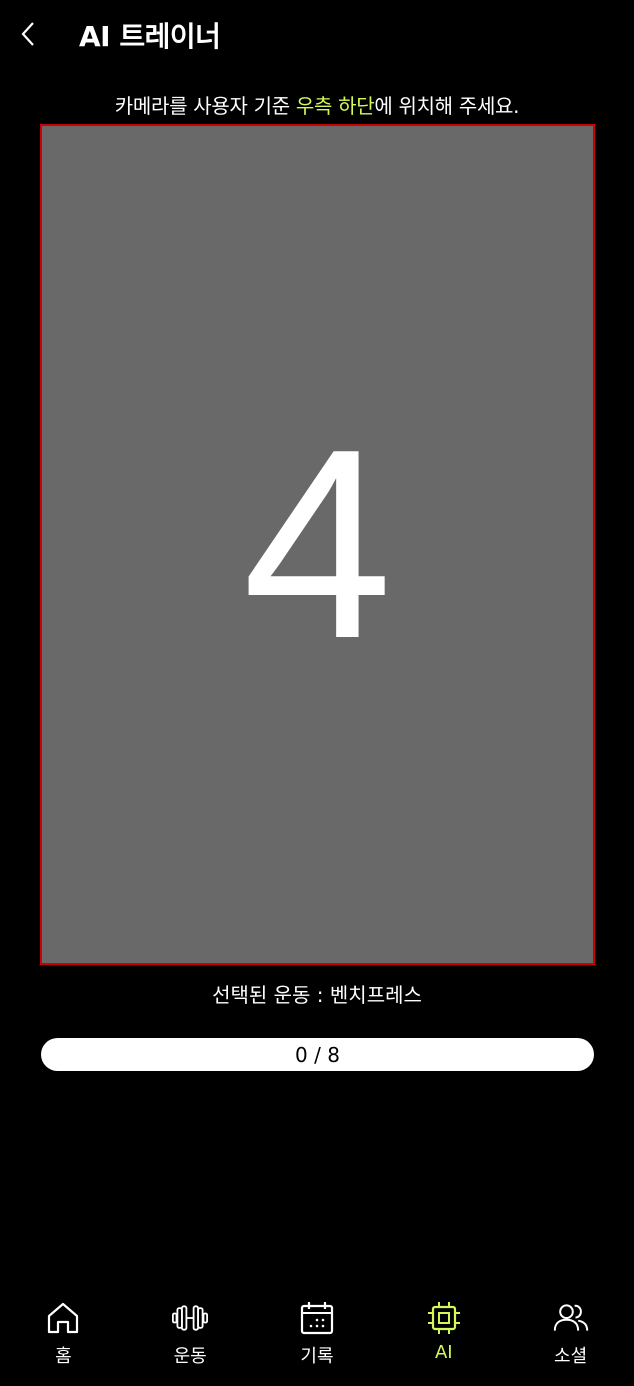 Image resolution: width=634 pixels, height=1386 pixels. What do you see at coordinates (444, 1318) in the screenshot?
I see `chip-icon` at bounding box center [444, 1318].